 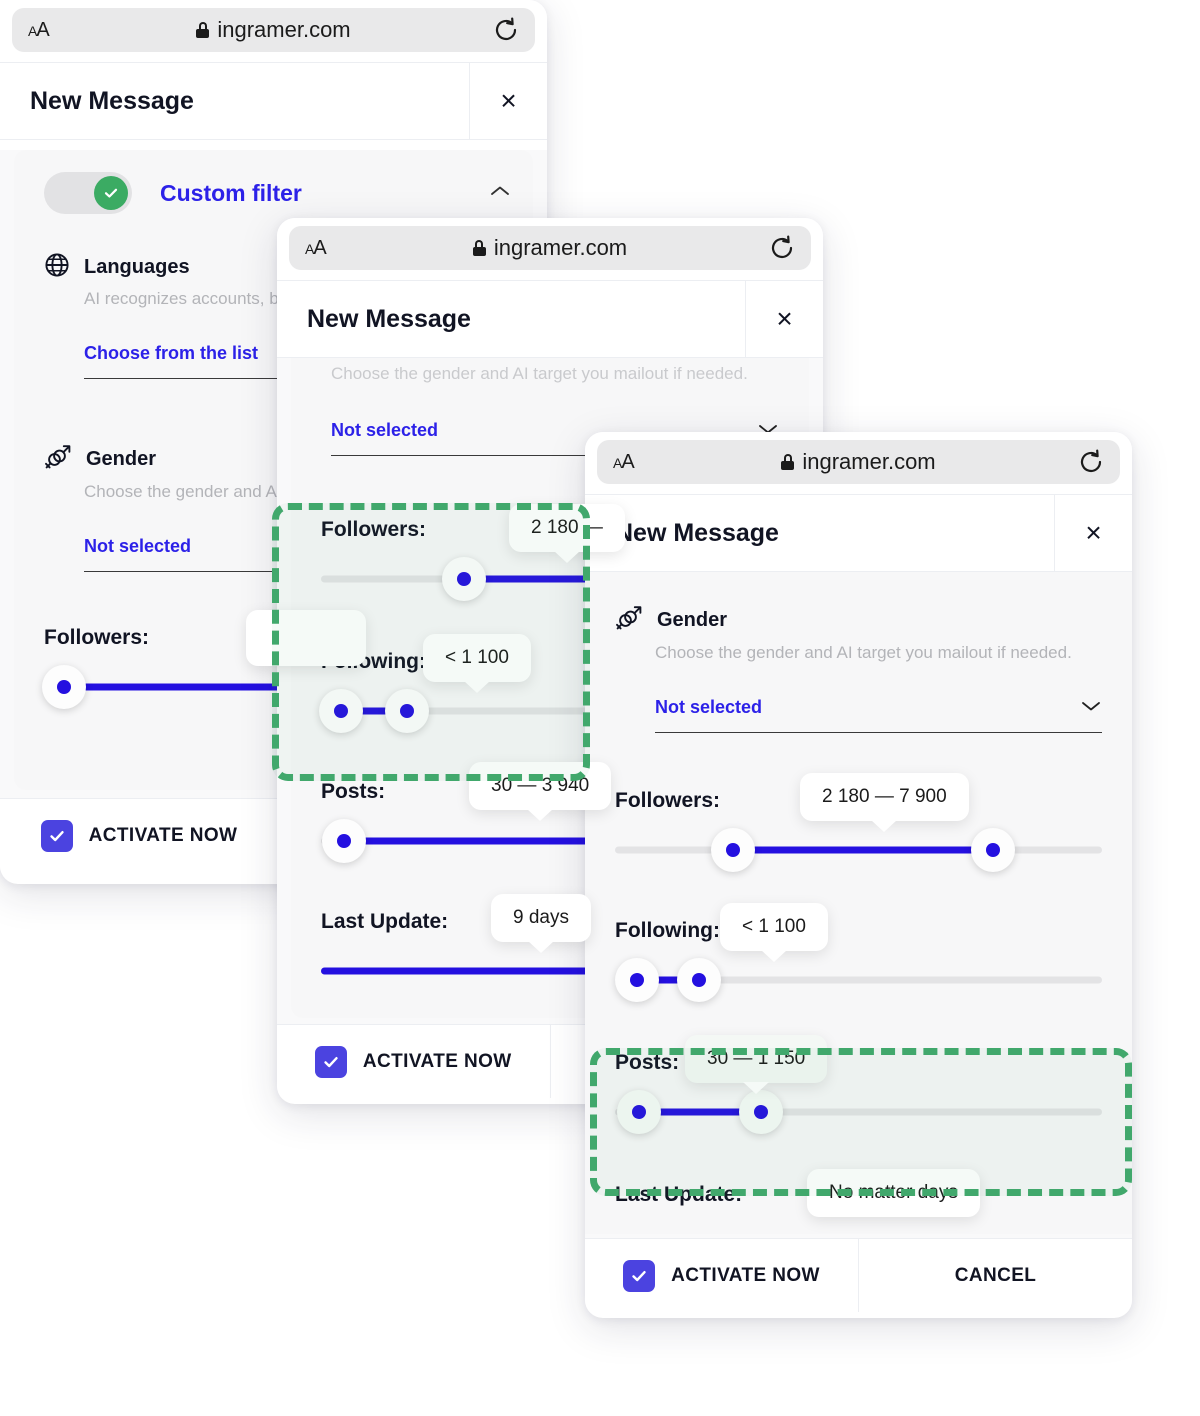 I want to click on activate-now-label-1: ACTIVATE NOW, so click(x=163, y=835).